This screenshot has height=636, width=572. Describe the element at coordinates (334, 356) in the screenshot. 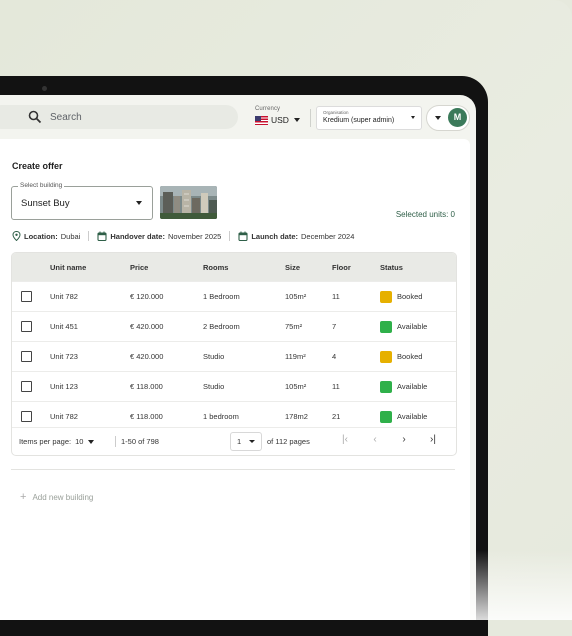

I see `unit-floor: 4` at that location.